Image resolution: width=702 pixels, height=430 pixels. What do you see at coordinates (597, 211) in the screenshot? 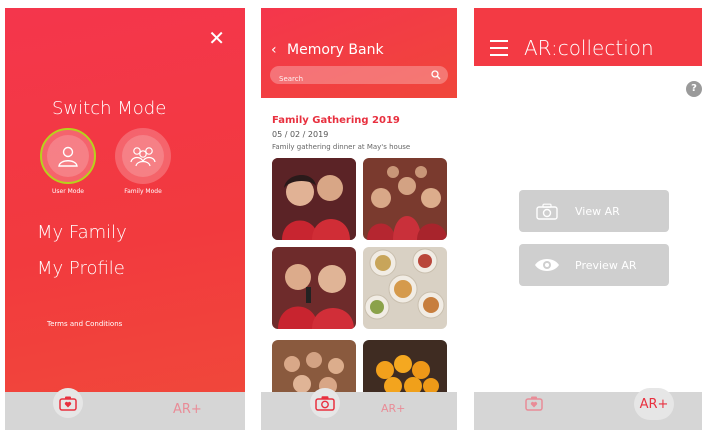
I see `view-ar-label: View AR` at bounding box center [597, 211].